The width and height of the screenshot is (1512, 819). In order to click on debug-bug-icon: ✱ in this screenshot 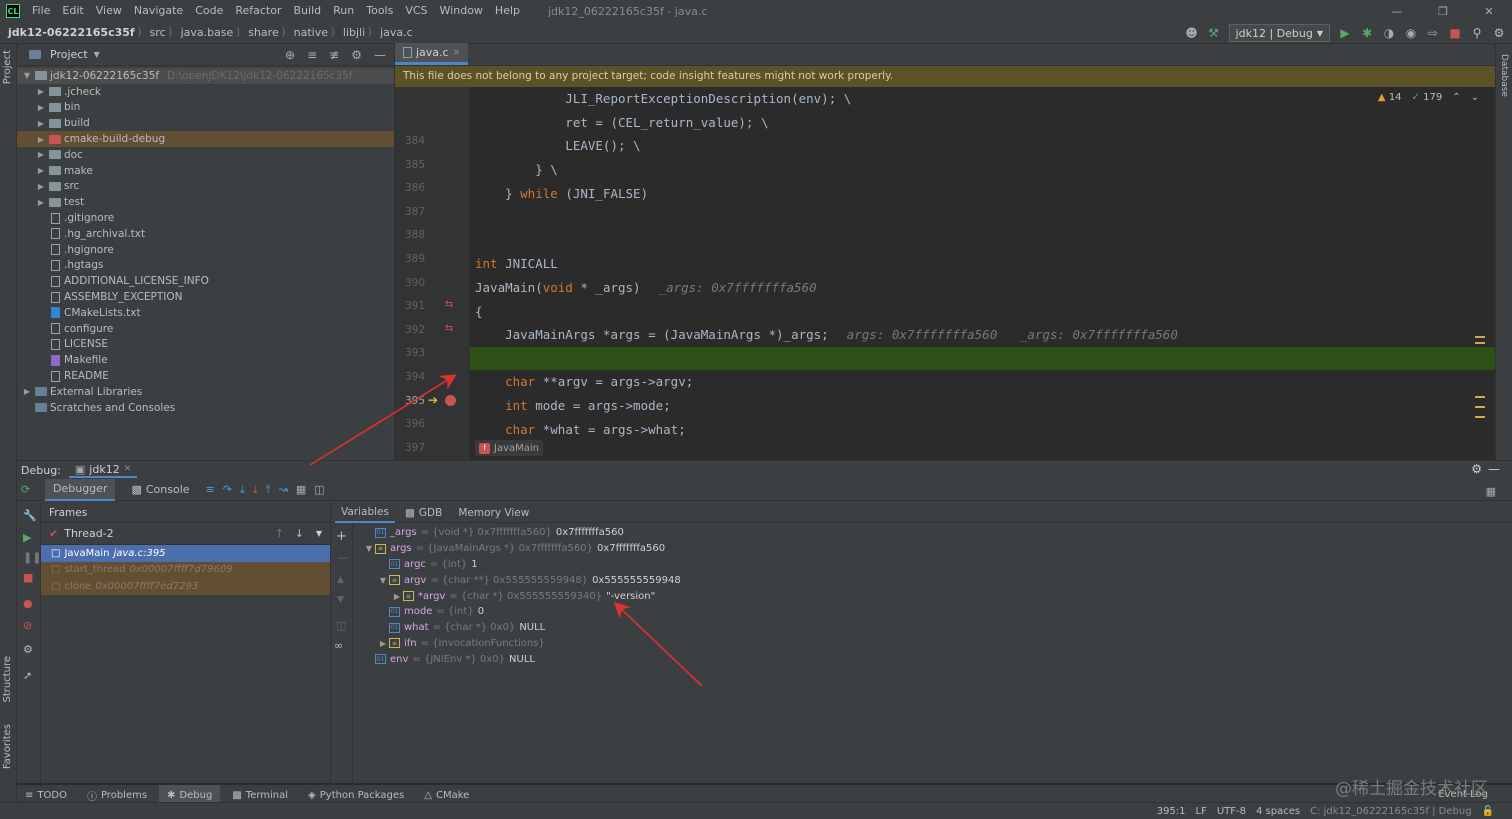, I will do `click(1367, 33)`.